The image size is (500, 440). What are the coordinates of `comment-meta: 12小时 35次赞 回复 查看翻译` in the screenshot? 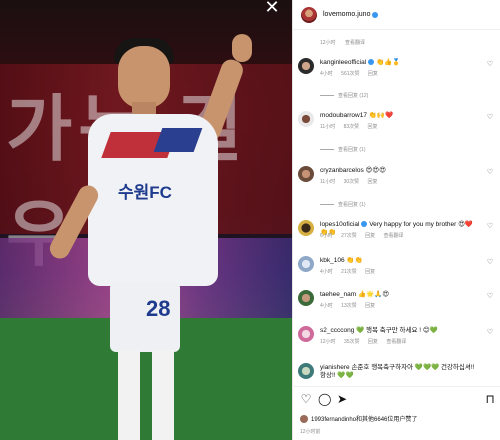 It's located at (366, 341).